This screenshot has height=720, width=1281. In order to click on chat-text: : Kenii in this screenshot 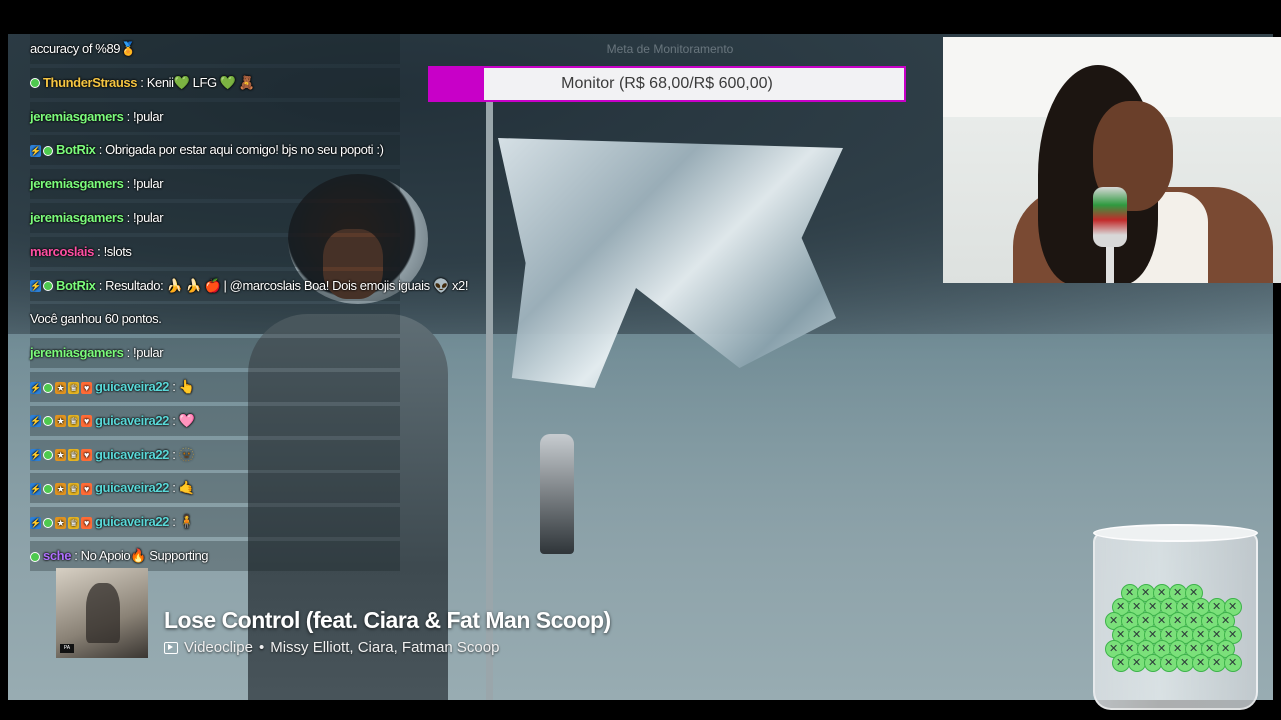, I will do `click(155, 82)`.